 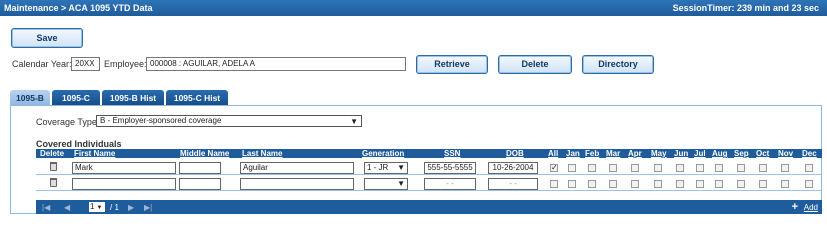 I want to click on coverage-type-label: Coverage Type:, so click(x=68, y=122).